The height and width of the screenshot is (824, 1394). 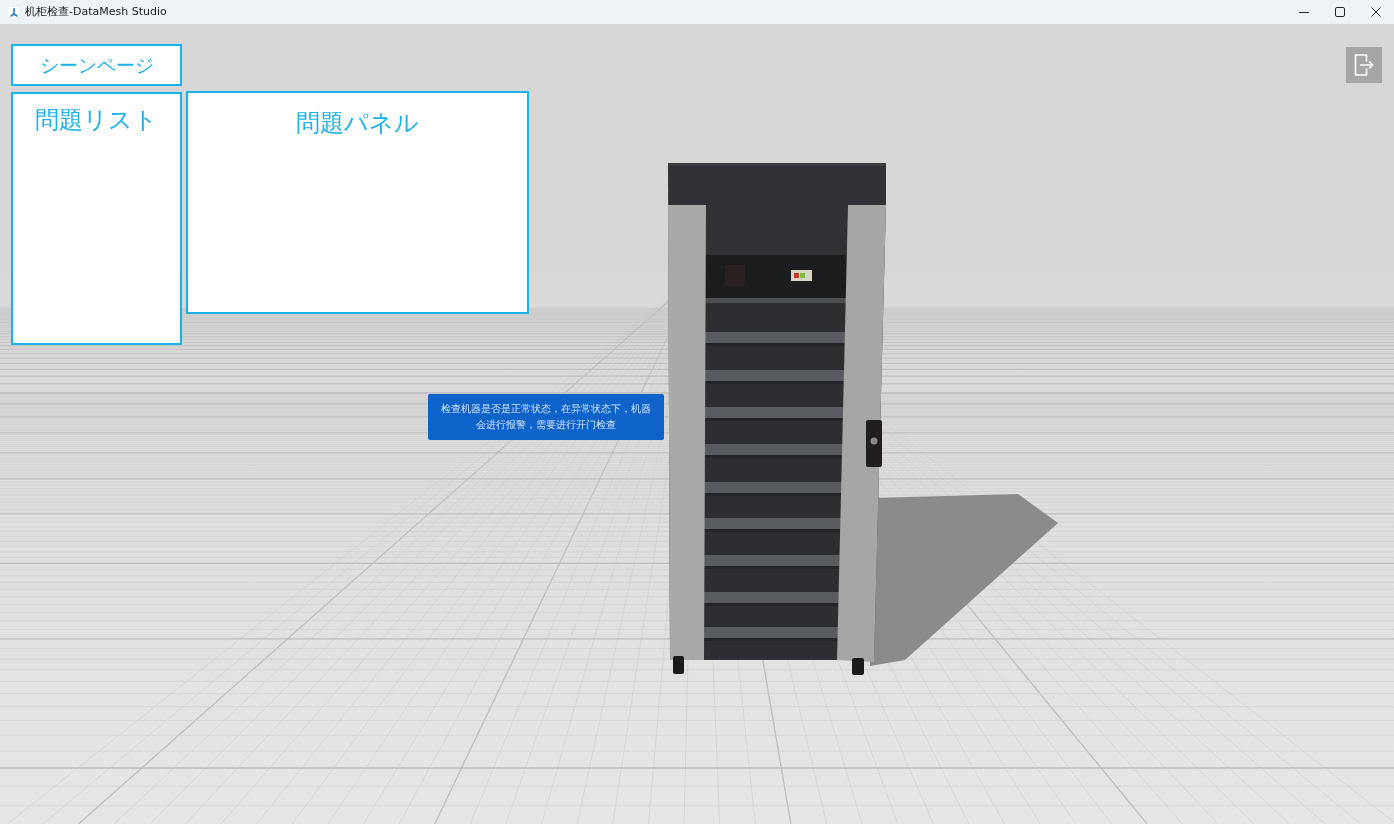 I want to click on panel-title: 問題リスト, so click(x=96, y=120).